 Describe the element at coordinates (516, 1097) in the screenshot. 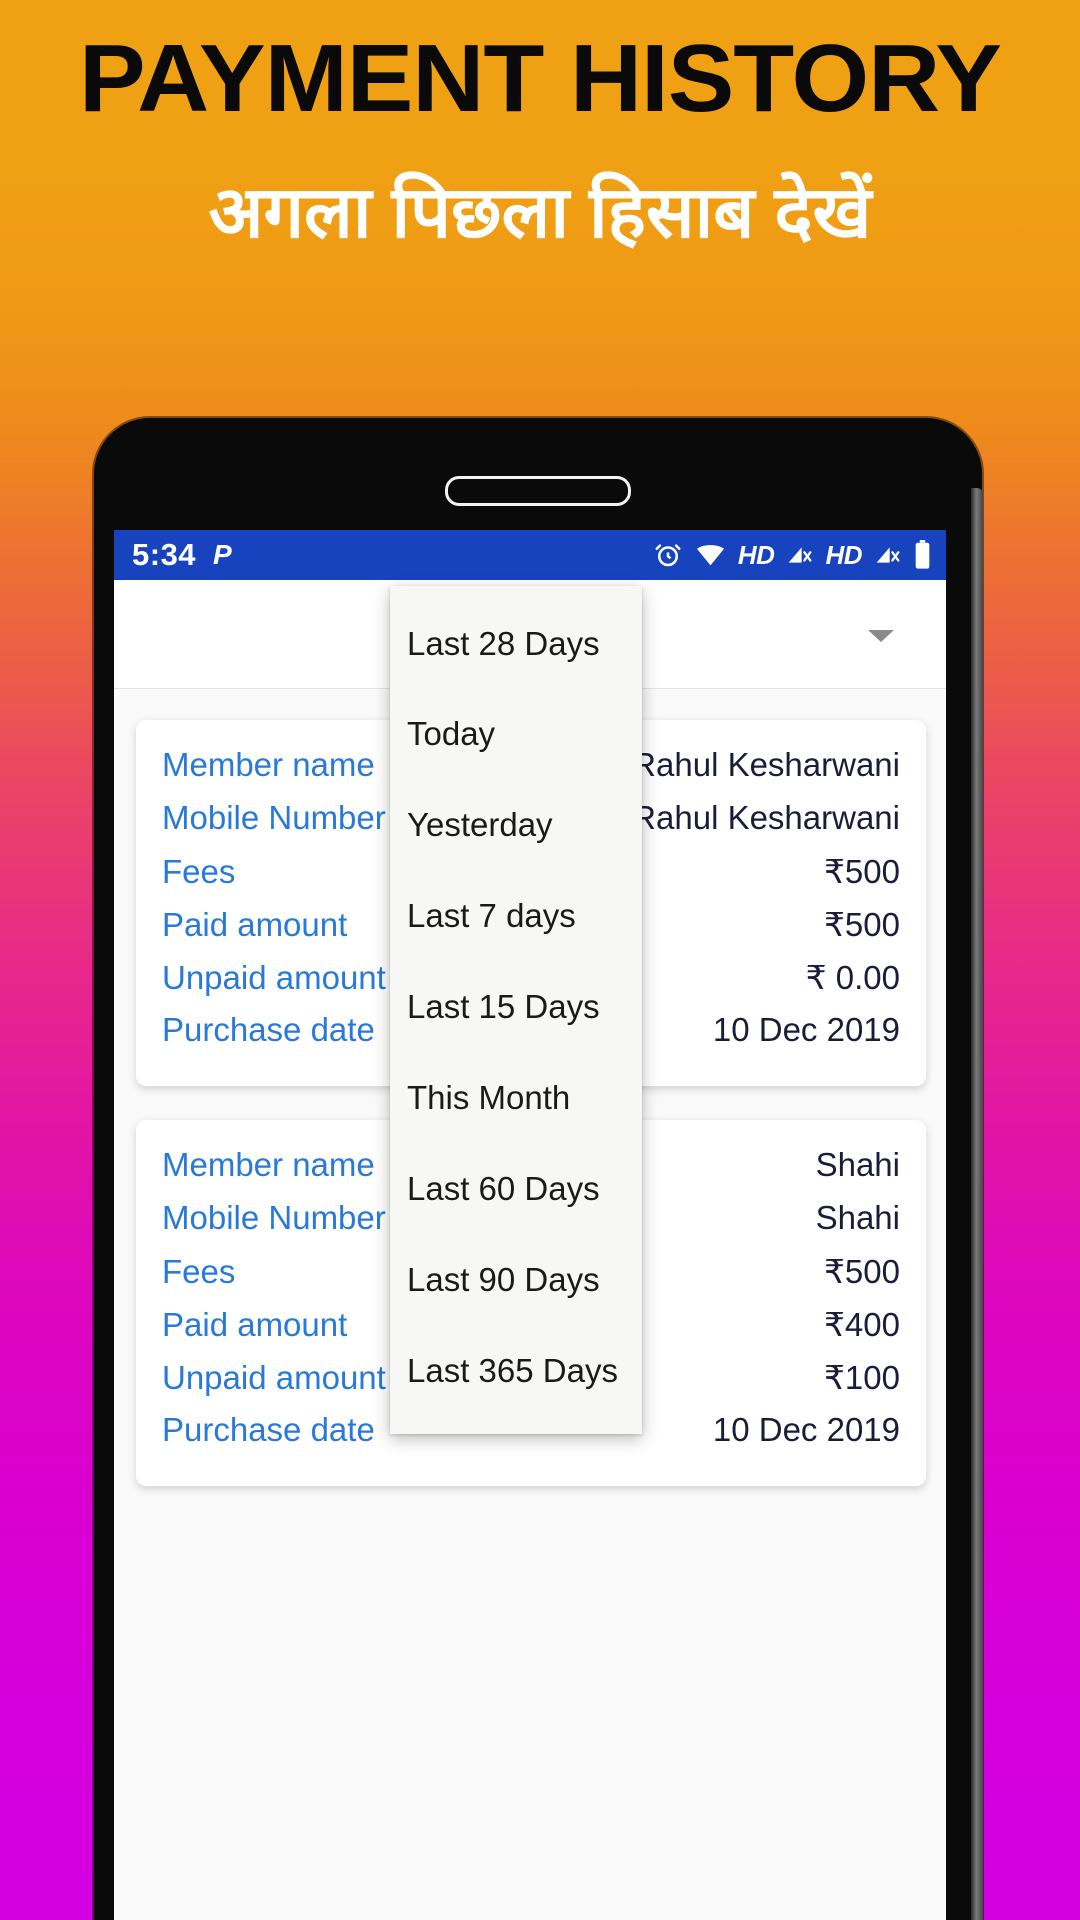

I see `dropdown-item-this-month: This Month` at that location.